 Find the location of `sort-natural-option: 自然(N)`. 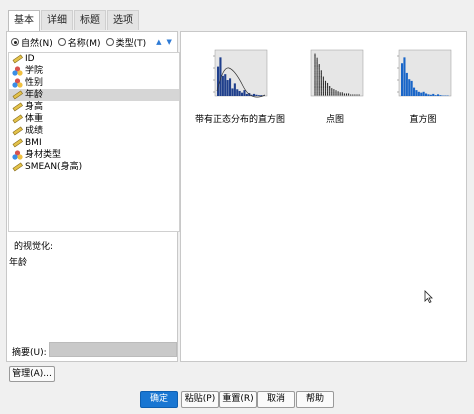

sort-natural-option: 自然(N) is located at coordinates (32, 42).